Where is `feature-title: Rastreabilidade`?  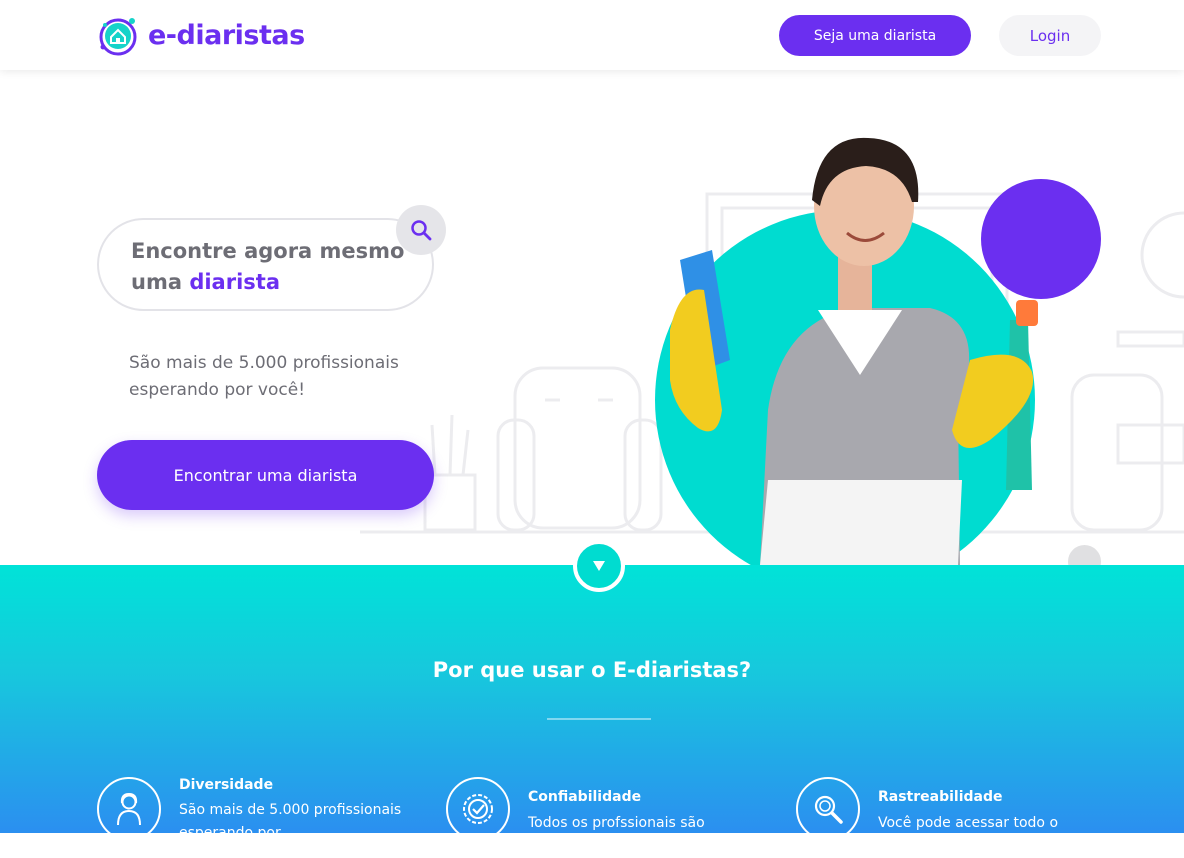 feature-title: Rastreabilidade is located at coordinates (940, 797).